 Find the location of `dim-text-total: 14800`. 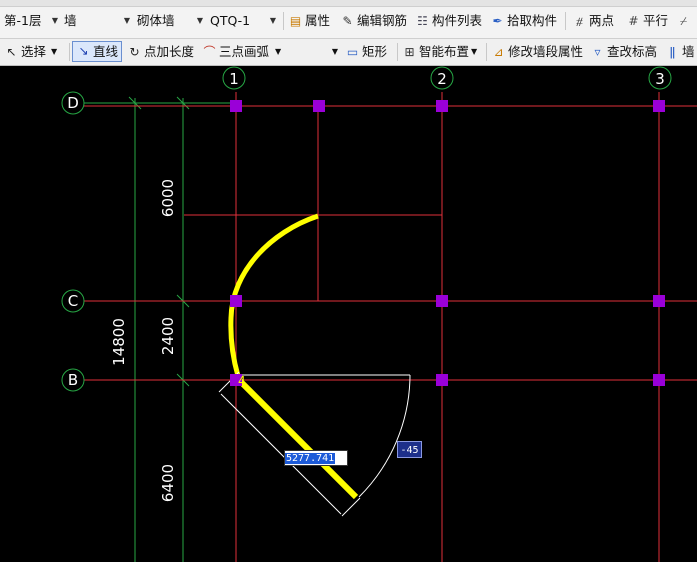

dim-text-total: 14800 is located at coordinates (119, 342).